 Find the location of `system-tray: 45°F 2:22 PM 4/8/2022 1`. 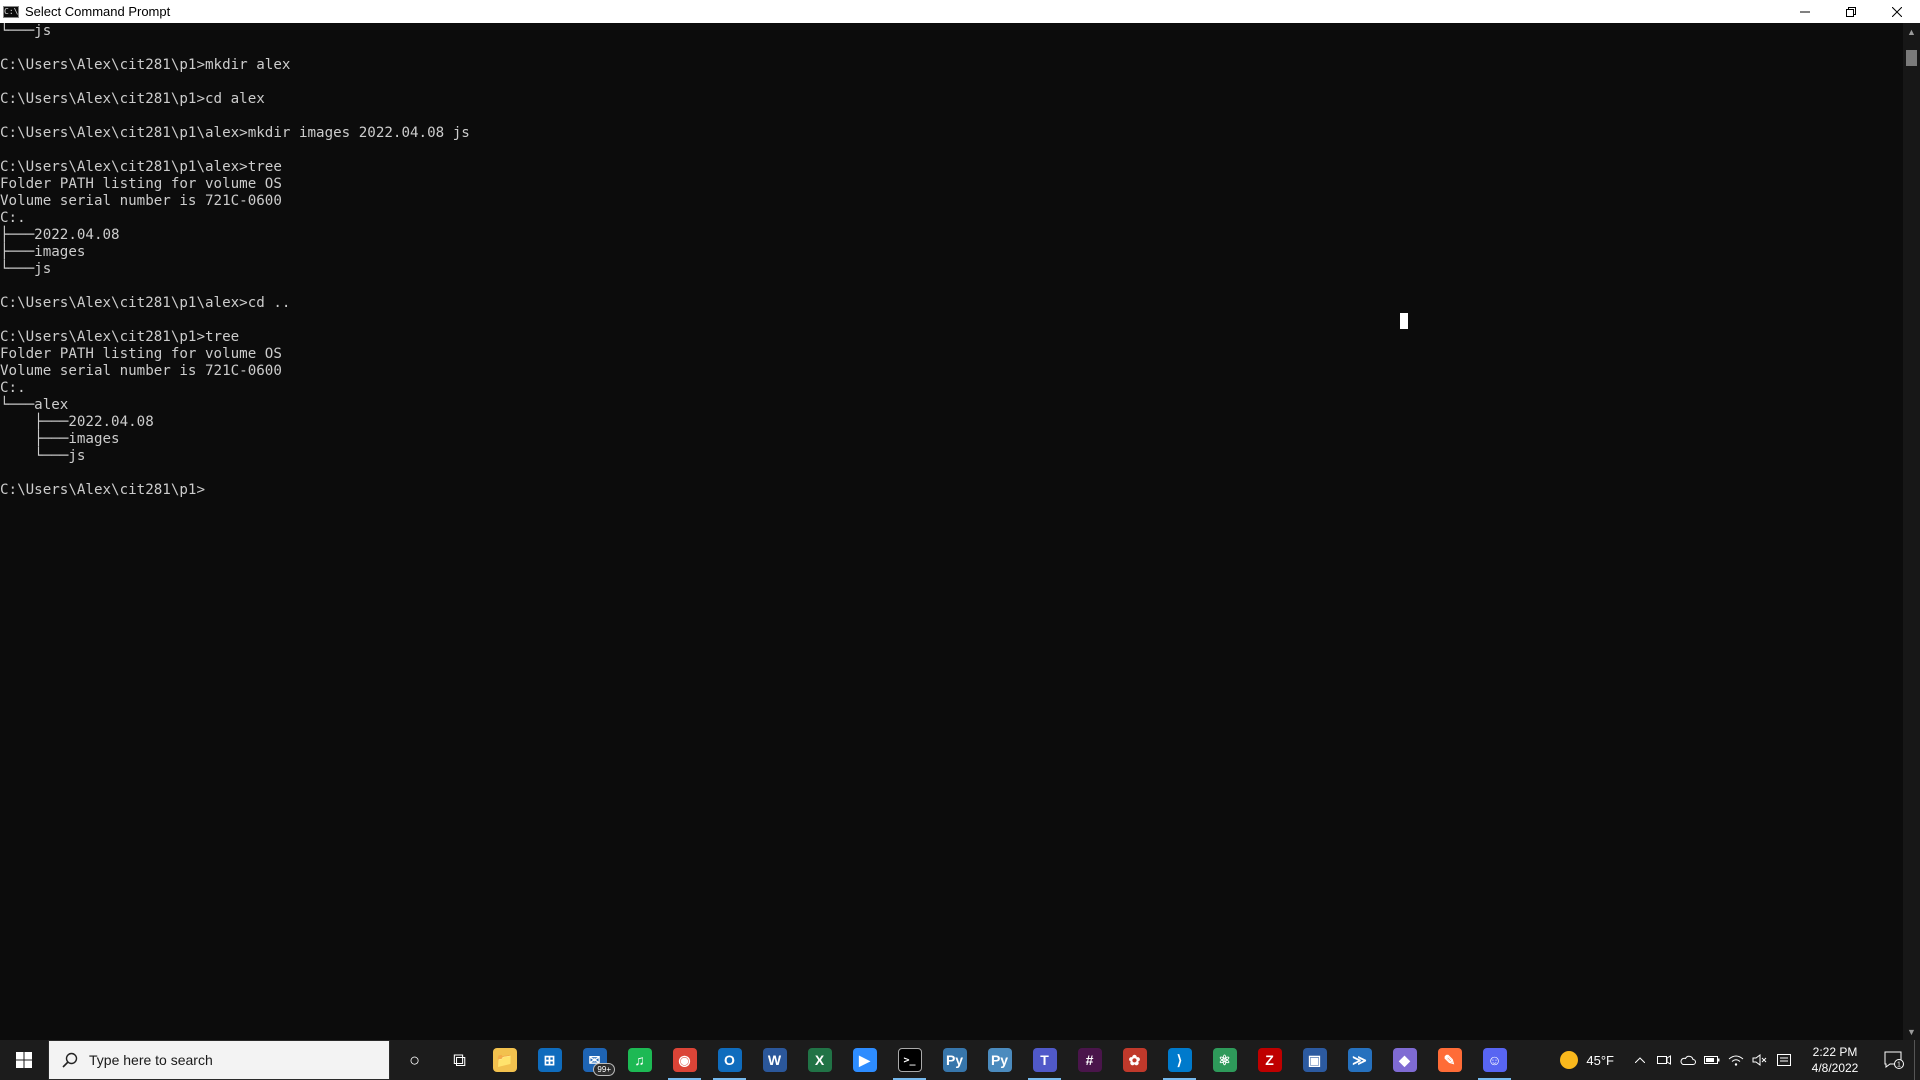

system-tray: 45°F 2:22 PM 4/8/2022 1 is located at coordinates (1740, 1060).